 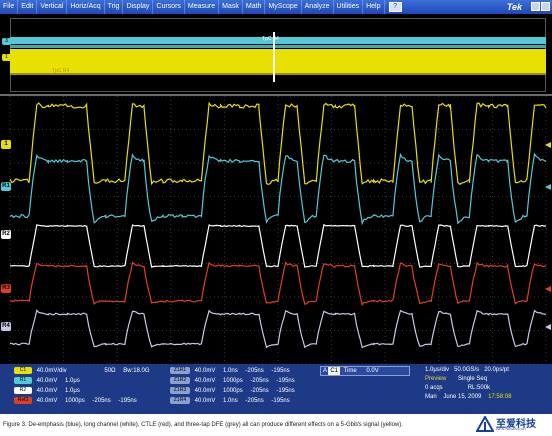 I want to click on acquisition-mode: Single Seq, so click(x=472, y=379).